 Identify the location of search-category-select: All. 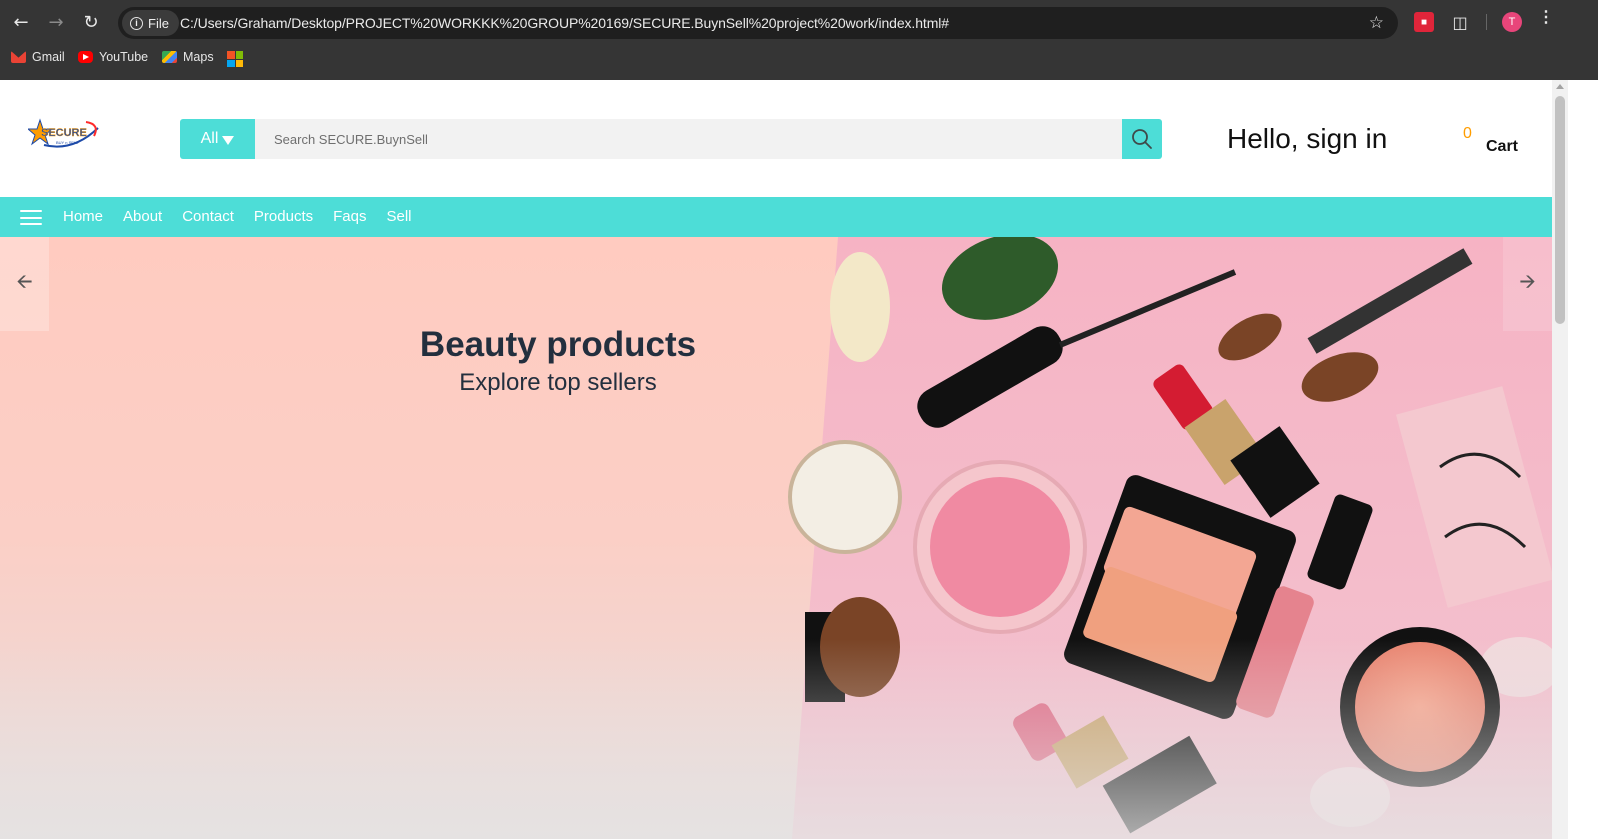
(217, 139).